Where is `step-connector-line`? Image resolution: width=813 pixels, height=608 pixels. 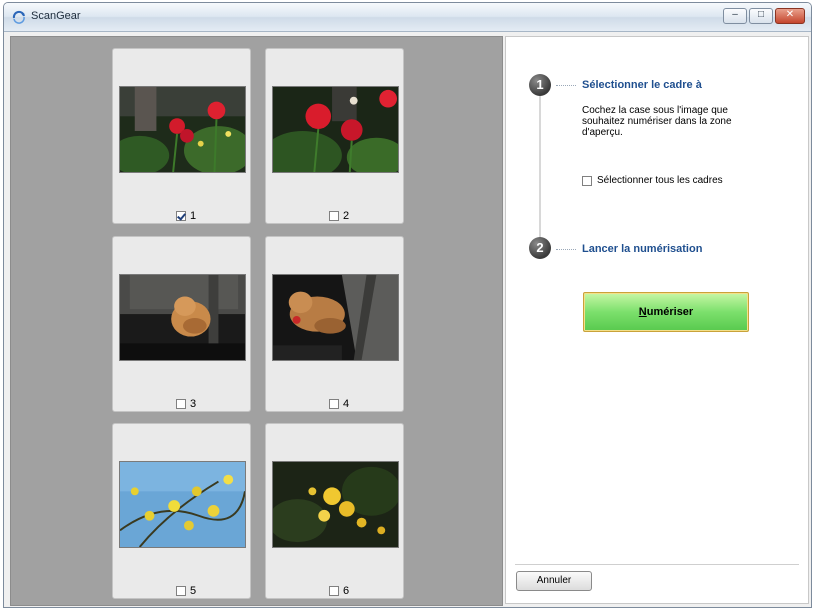
step-connector-line is located at coordinates (540, 167).